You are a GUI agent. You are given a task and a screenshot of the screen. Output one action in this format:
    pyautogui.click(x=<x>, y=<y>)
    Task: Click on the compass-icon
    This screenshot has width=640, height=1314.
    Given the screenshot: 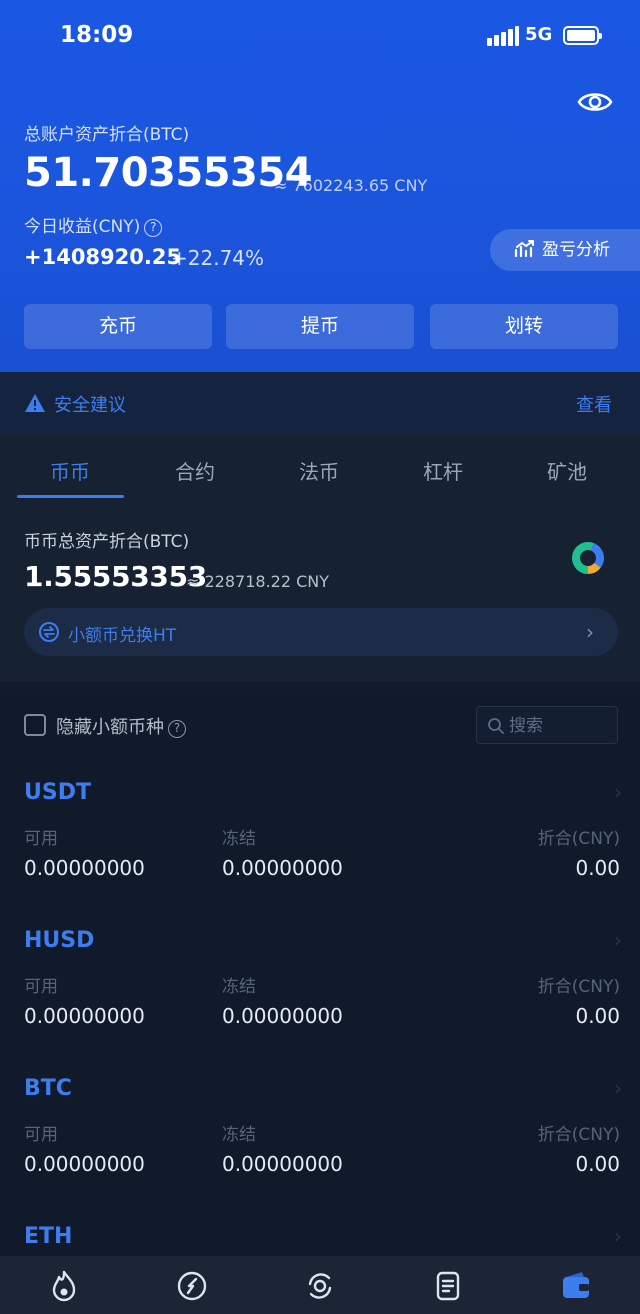 What is the action you would take?
    pyautogui.click(x=192, y=1286)
    